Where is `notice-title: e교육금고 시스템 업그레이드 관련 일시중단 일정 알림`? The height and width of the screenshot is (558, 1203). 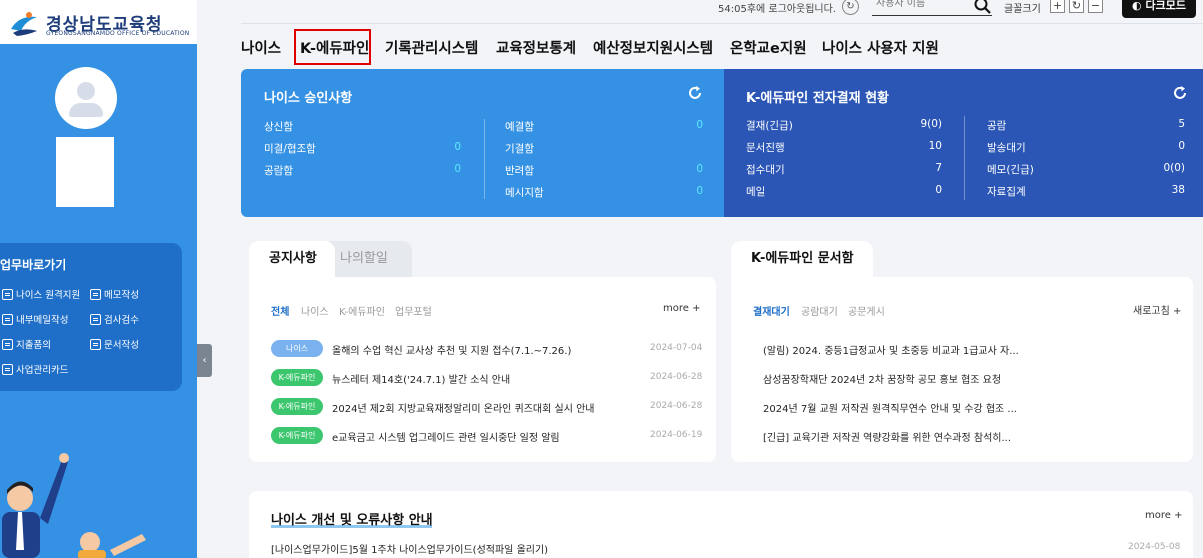
notice-title: e교육금고 시스템 업그레이드 관련 일시중단 일정 알림 is located at coordinates (482, 436).